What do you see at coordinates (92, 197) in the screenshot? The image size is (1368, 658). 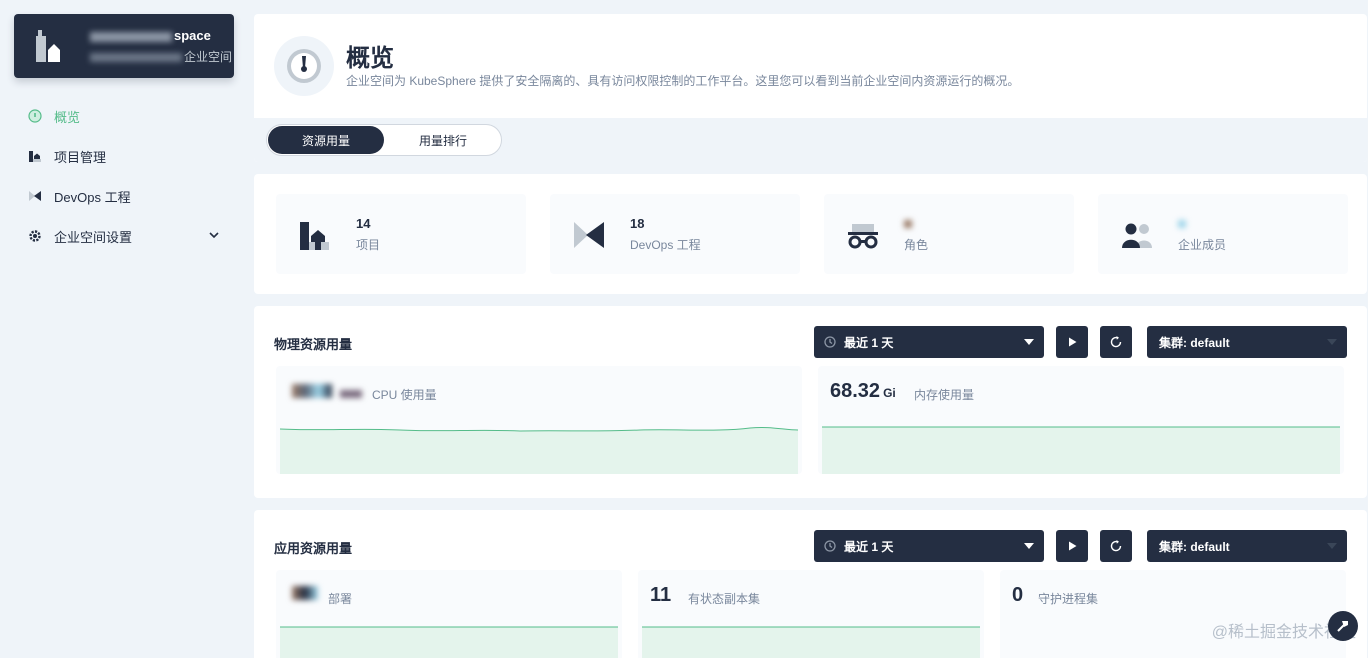 I see `sidebar-item-label: DevOps 工程` at bounding box center [92, 197].